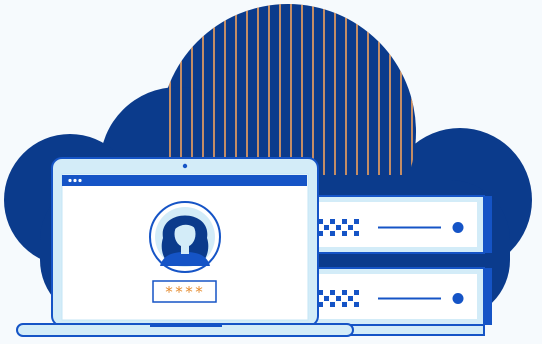 This screenshot has height=344, width=542. Describe the element at coordinates (185, 166) in the screenshot. I see `webcam-icon` at that location.